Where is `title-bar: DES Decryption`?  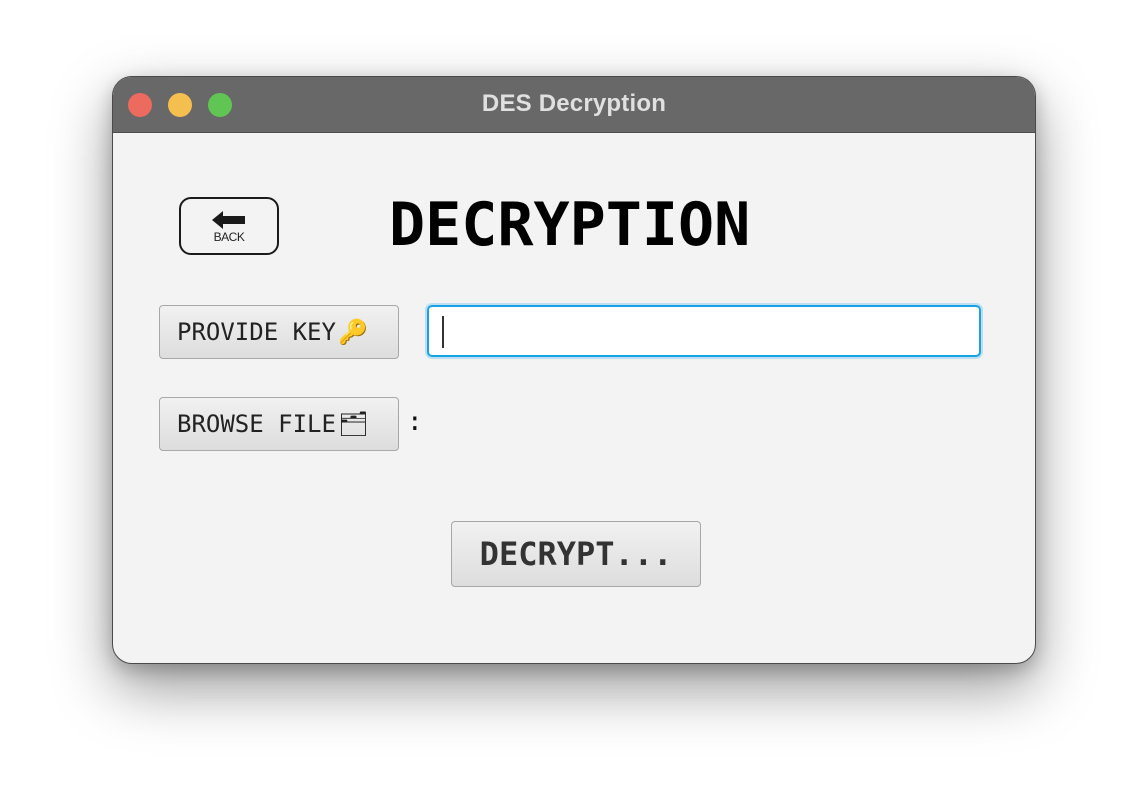
title-bar: DES Decryption is located at coordinates (574, 105).